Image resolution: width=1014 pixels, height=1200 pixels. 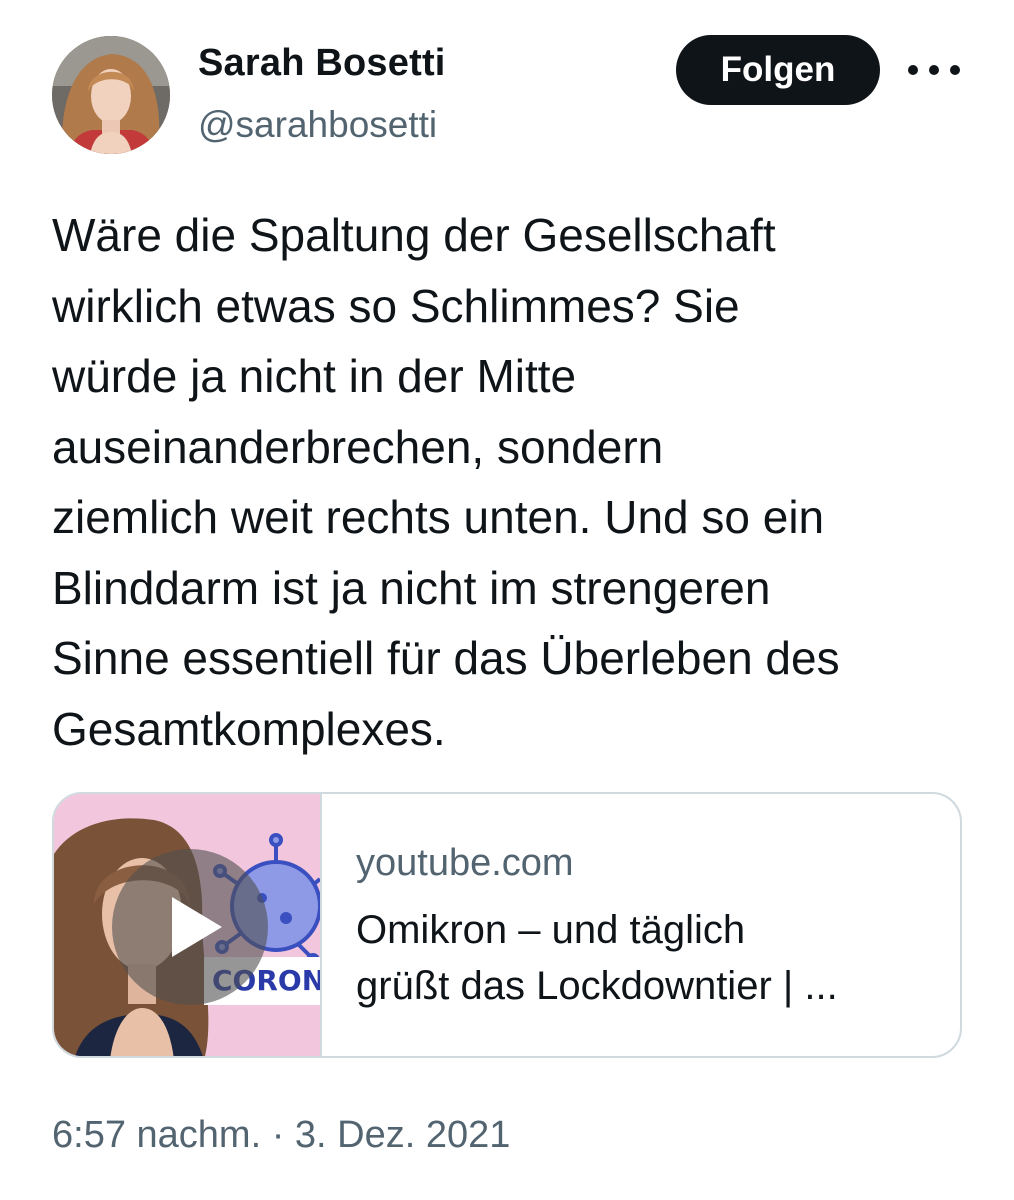 What do you see at coordinates (249, 728) in the screenshot?
I see `tweet-text-line: Gesamtkomplexes.` at bounding box center [249, 728].